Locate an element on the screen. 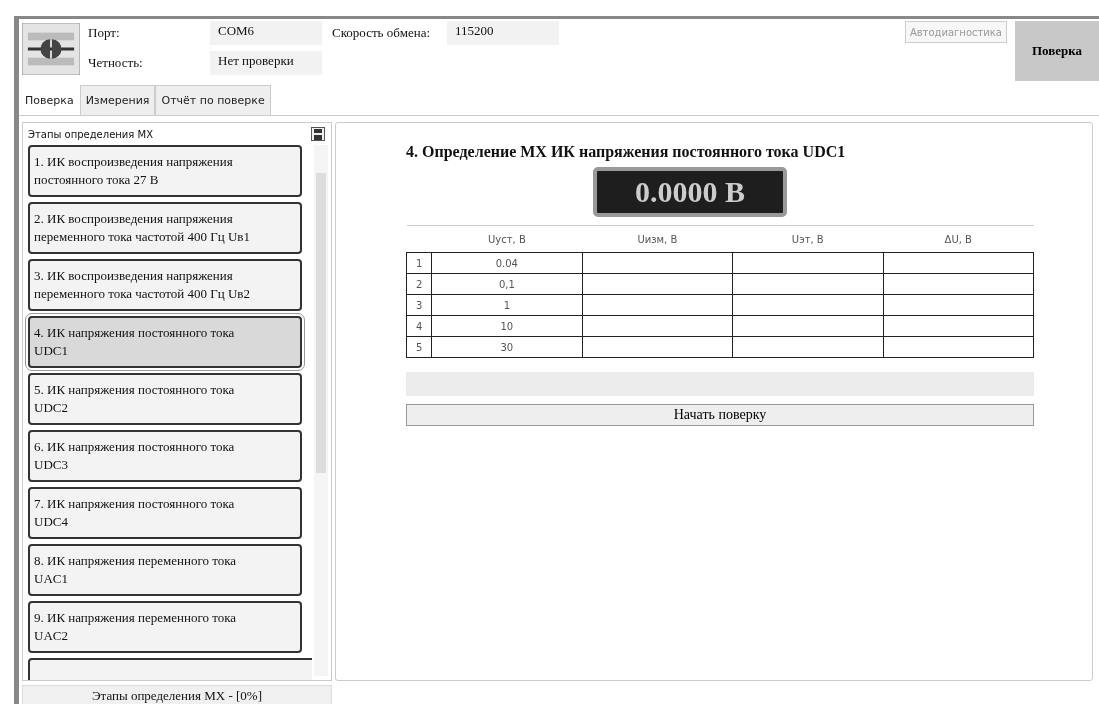 The height and width of the screenshot is (704, 1099). stage-item: 7. ИК напряжения постоянного тока UDC4 is located at coordinates (165, 513).